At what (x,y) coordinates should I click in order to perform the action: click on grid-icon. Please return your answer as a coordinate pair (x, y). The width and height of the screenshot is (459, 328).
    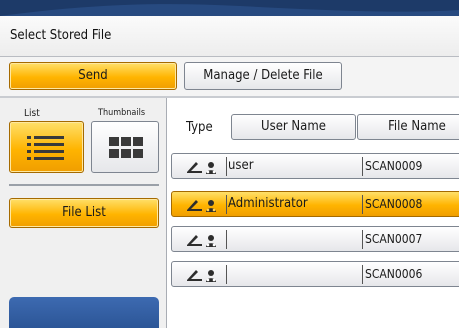
    Looking at the image, I should click on (126, 147).